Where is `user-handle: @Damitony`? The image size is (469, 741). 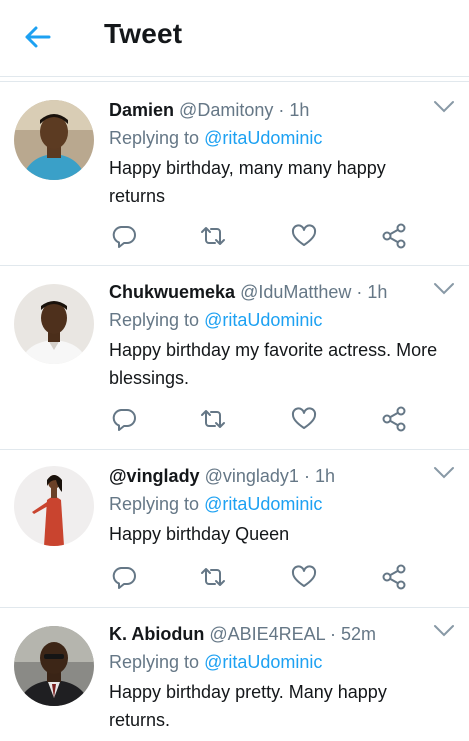 user-handle: @Damitony is located at coordinates (226, 110).